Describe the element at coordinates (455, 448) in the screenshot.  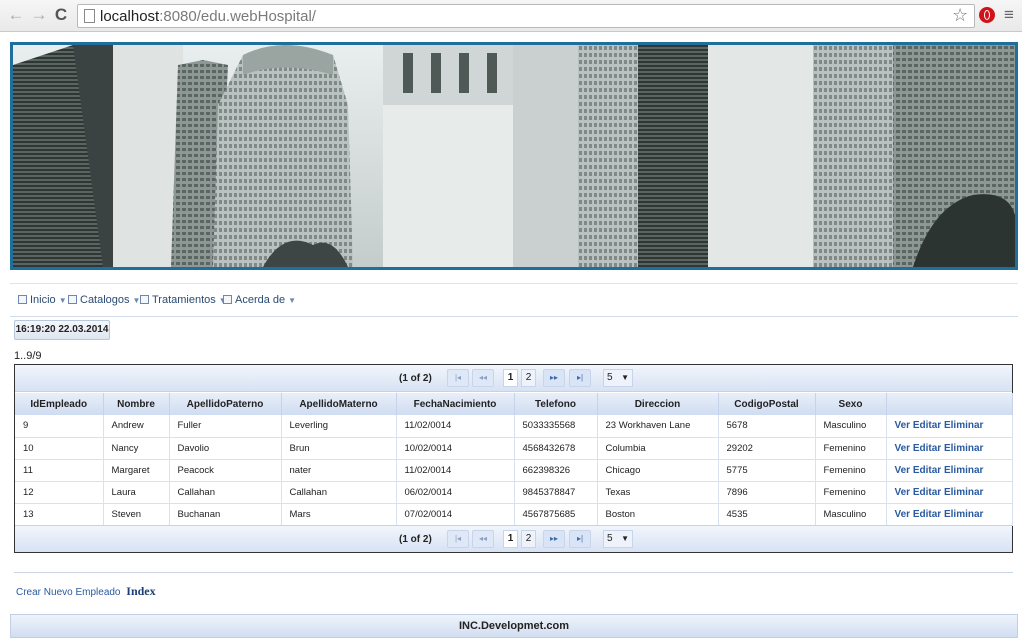
I see `table-cell: 10/02/0014` at that location.